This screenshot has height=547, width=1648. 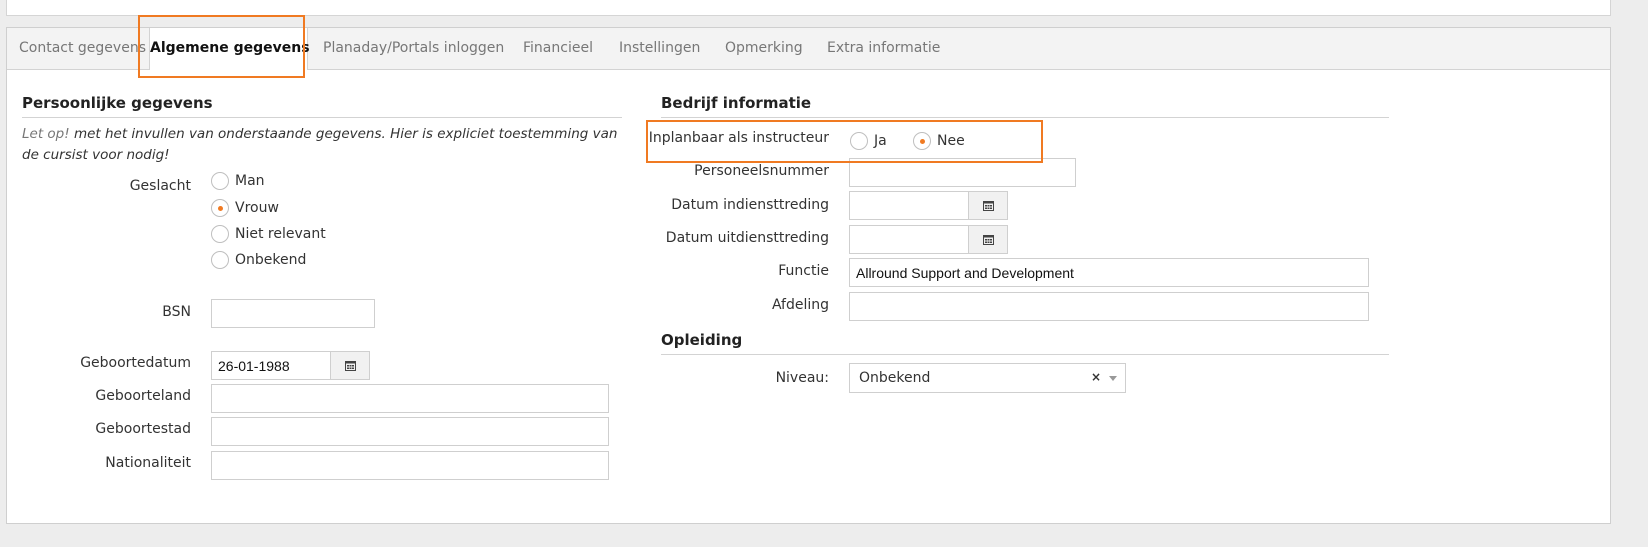 What do you see at coordinates (280, 234) in the screenshot?
I see `radio-label-niet-relevant: Niet relevant` at bounding box center [280, 234].